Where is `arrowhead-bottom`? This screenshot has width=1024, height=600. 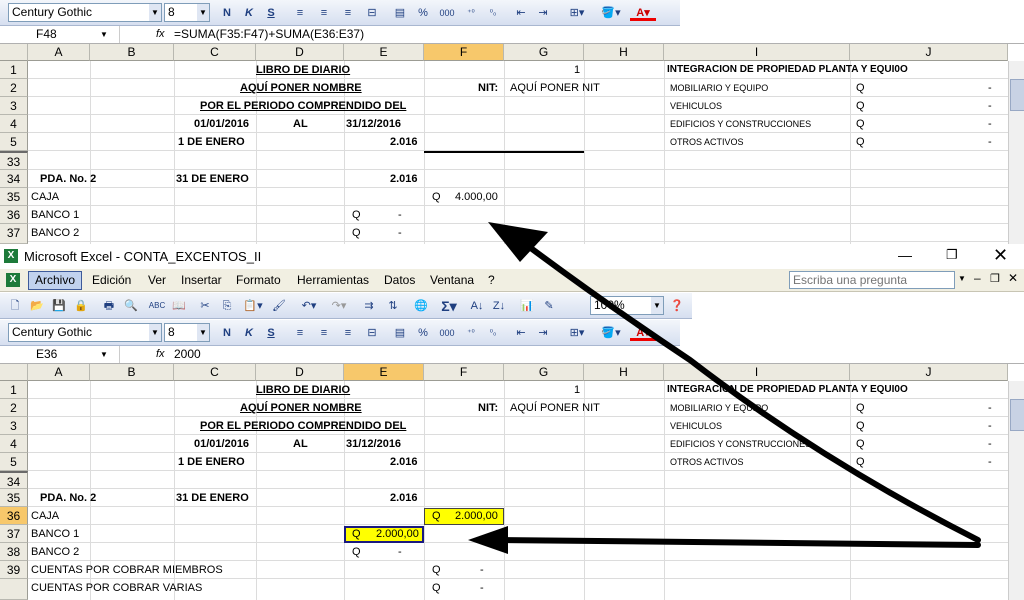
arrowhead-bottom is located at coordinates (488, 540).